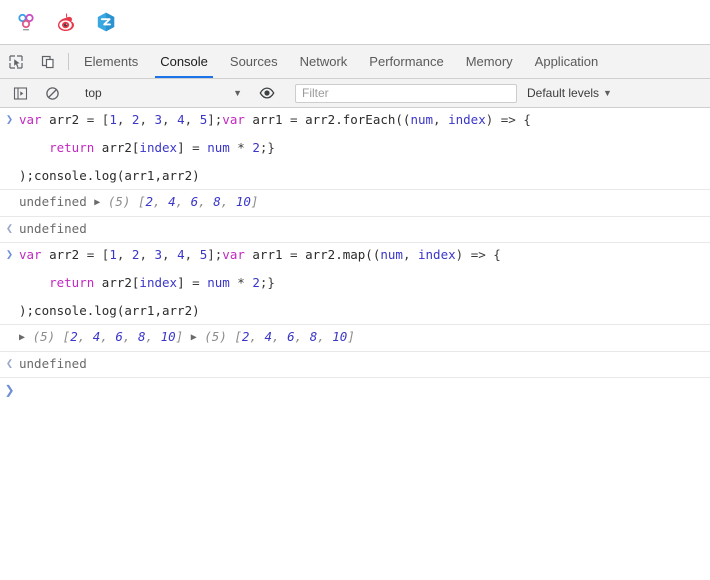 The width and height of the screenshot is (710, 580). What do you see at coordinates (26, 22) in the screenshot?
I see `molecule-extension-icon` at bounding box center [26, 22].